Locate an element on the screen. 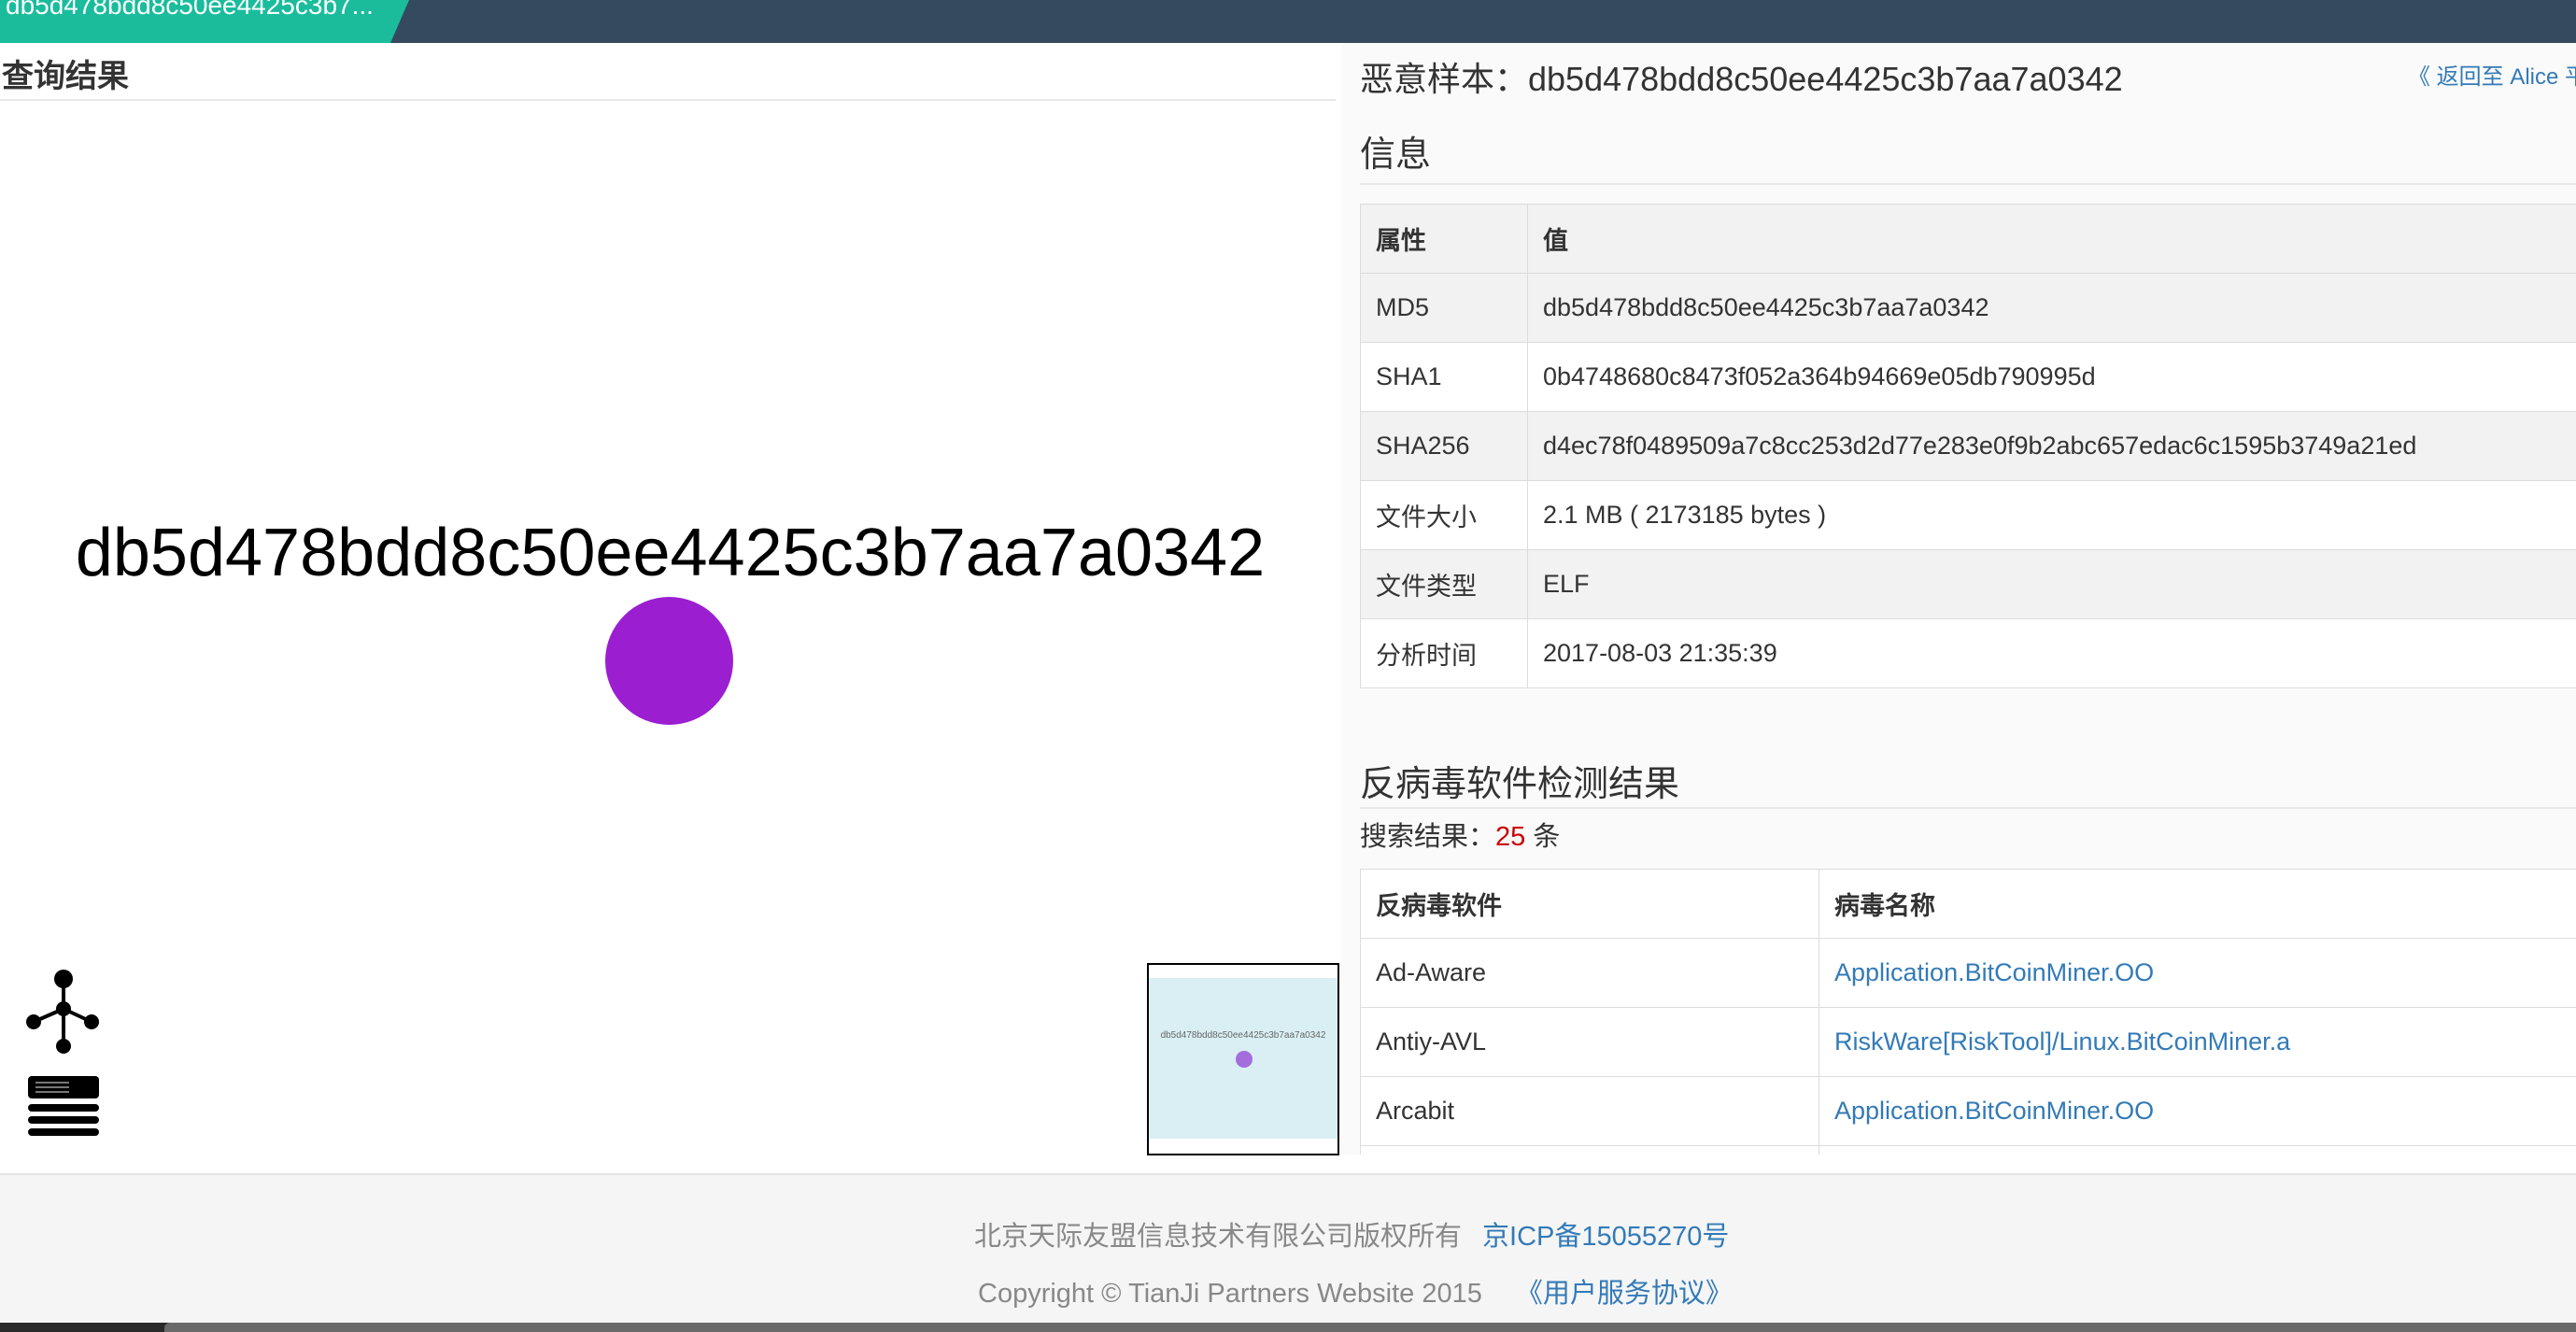  av-heading: 反病毒软件检测结果 is located at coordinates (1520, 785).